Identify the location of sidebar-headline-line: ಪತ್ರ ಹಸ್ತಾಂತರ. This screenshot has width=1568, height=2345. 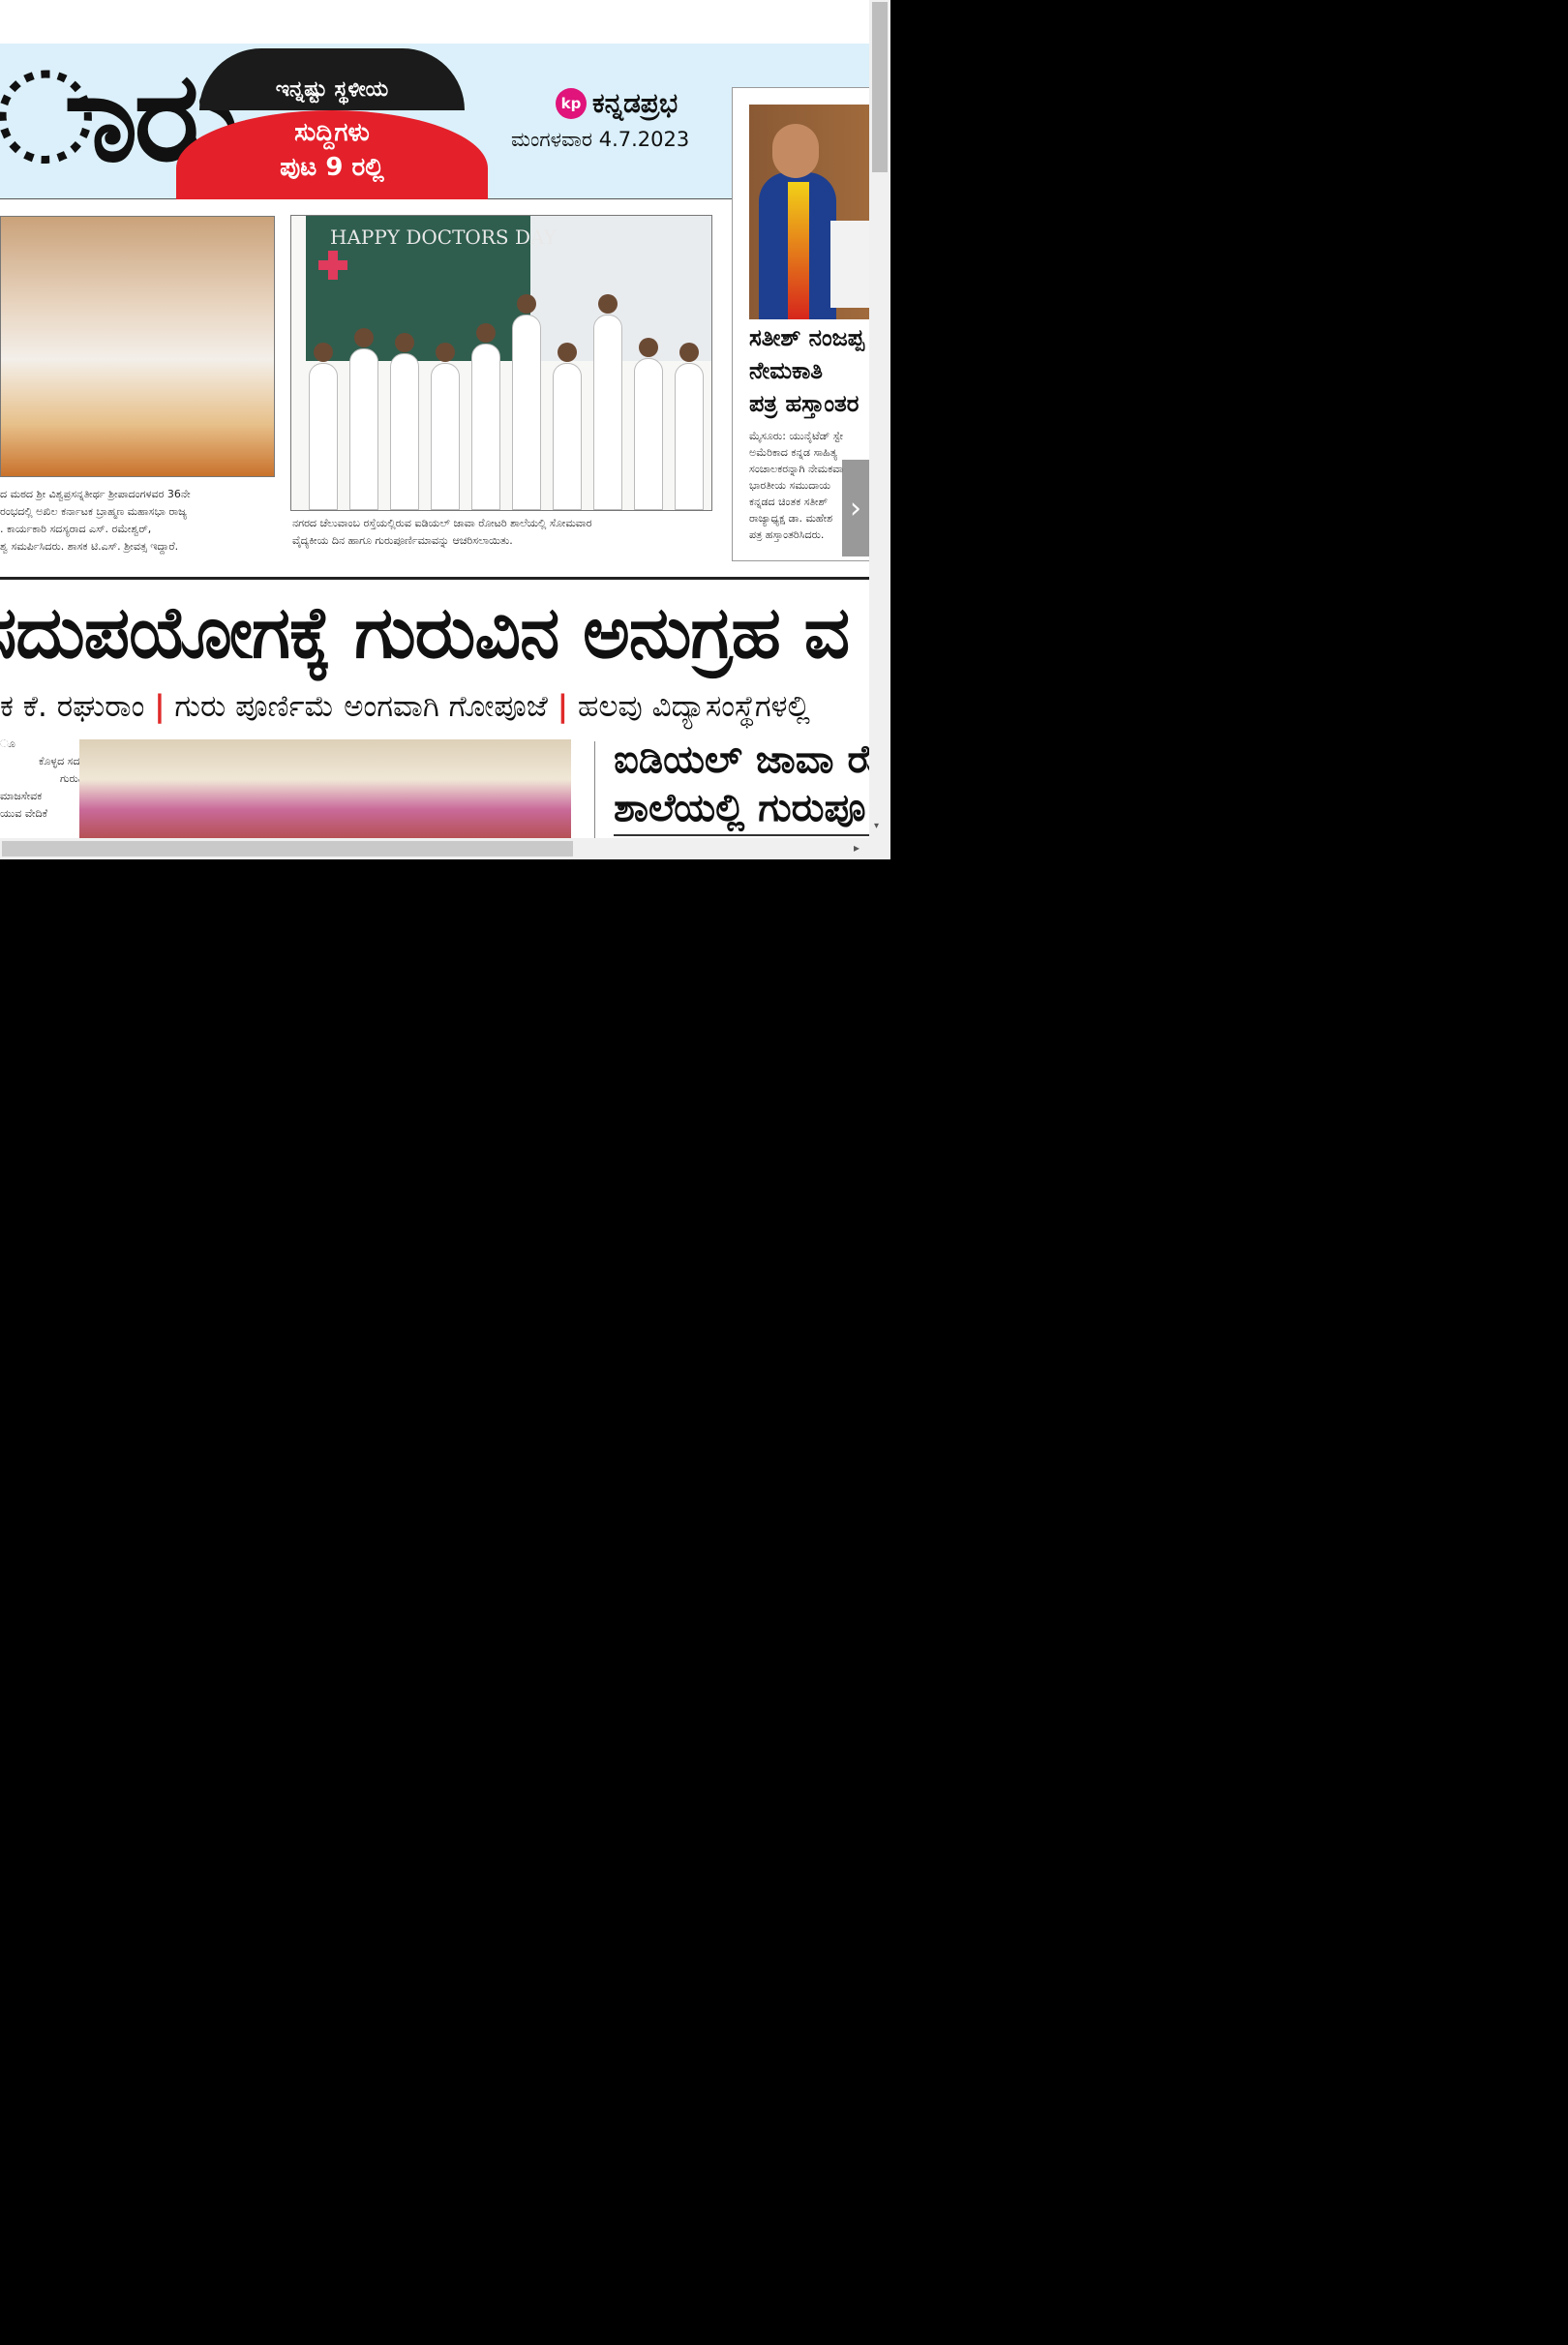
(804, 403).